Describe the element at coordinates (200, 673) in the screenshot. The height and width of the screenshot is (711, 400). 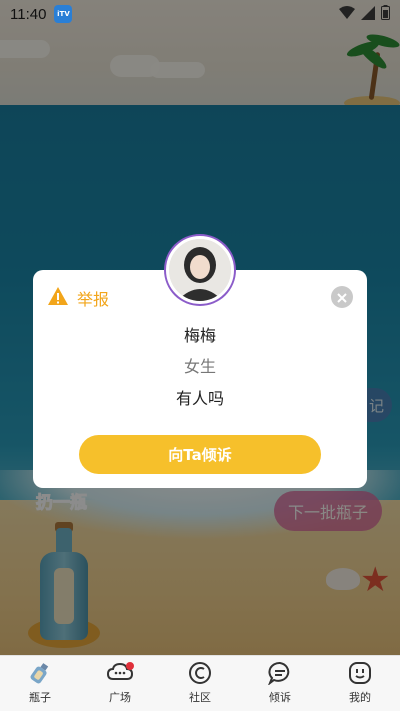
I see `community-icon` at that location.